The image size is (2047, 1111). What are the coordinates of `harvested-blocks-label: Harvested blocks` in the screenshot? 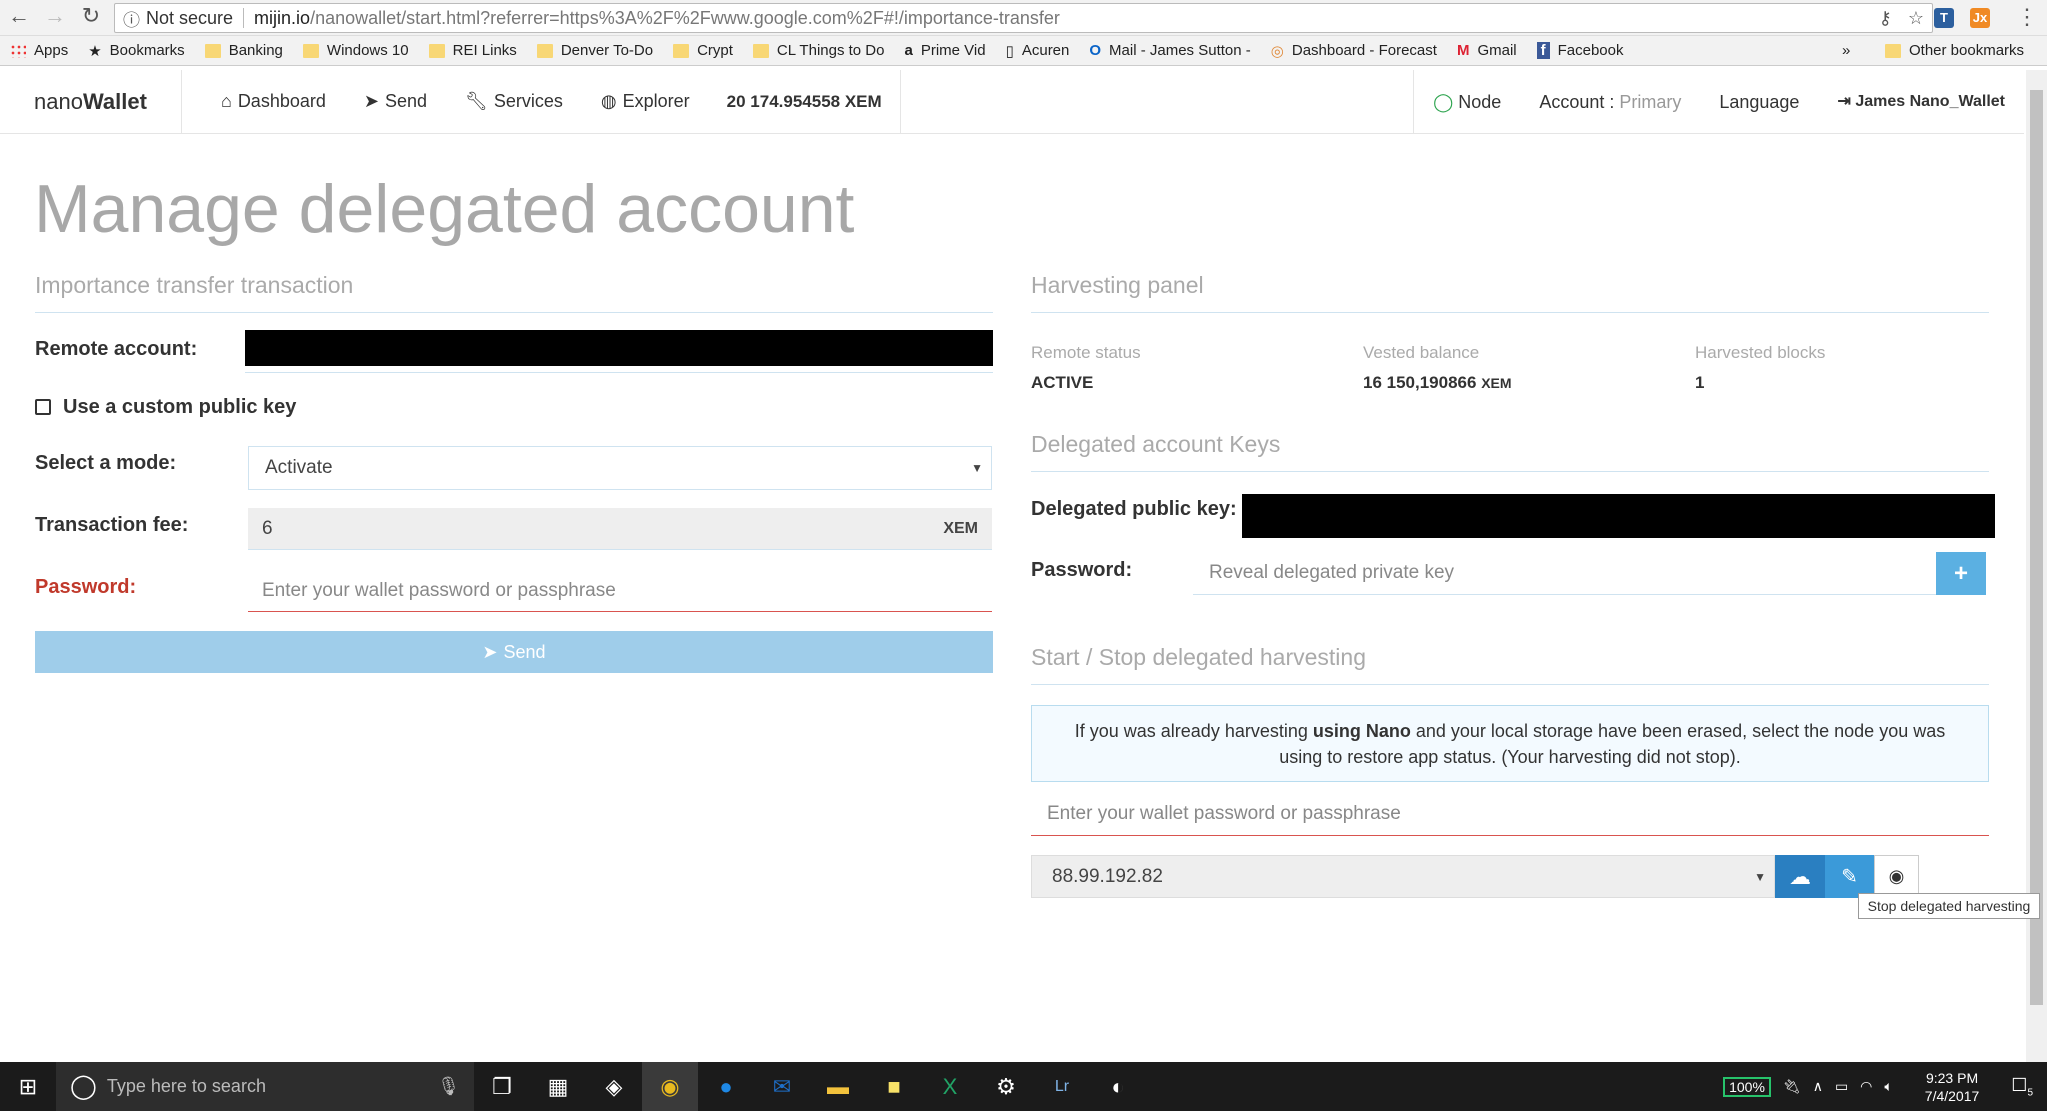 It's located at (1760, 352).